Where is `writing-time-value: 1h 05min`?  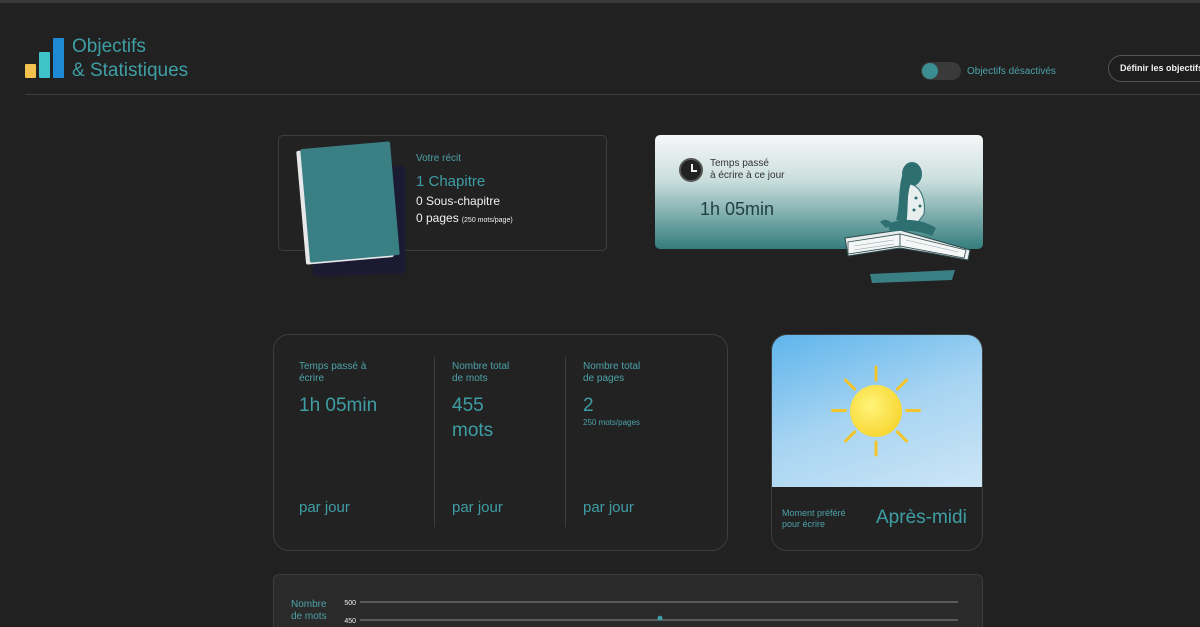
writing-time-value: 1h 05min is located at coordinates (338, 405).